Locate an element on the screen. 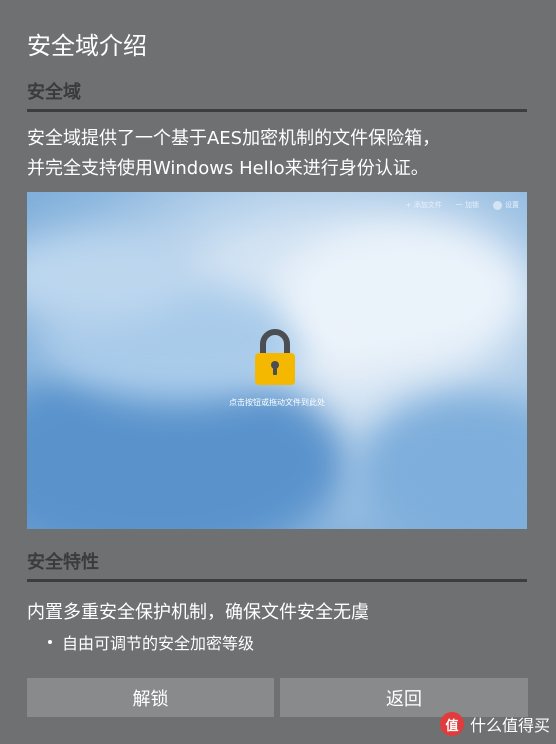 The width and height of the screenshot is (556, 744). watermark-text: 什么值得买 is located at coordinates (509, 725).